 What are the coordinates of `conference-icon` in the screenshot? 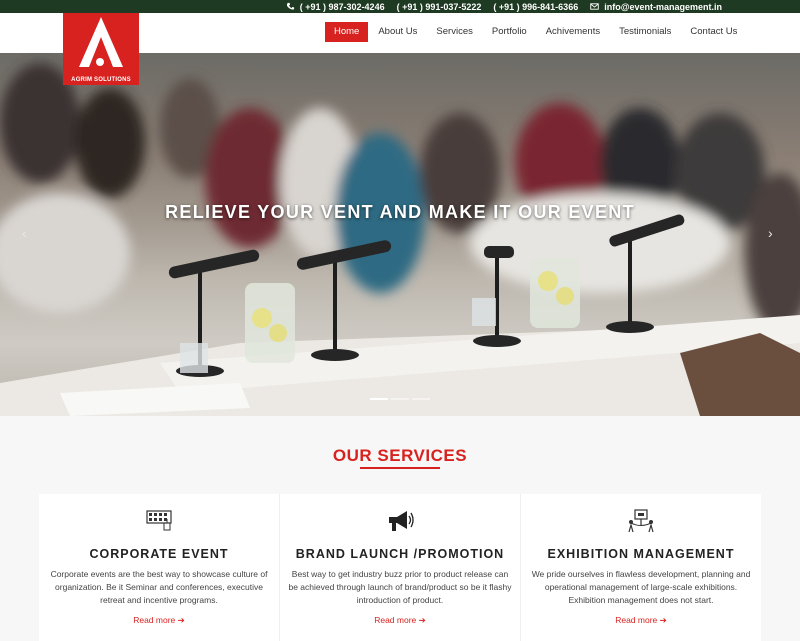 It's located at (159, 520).